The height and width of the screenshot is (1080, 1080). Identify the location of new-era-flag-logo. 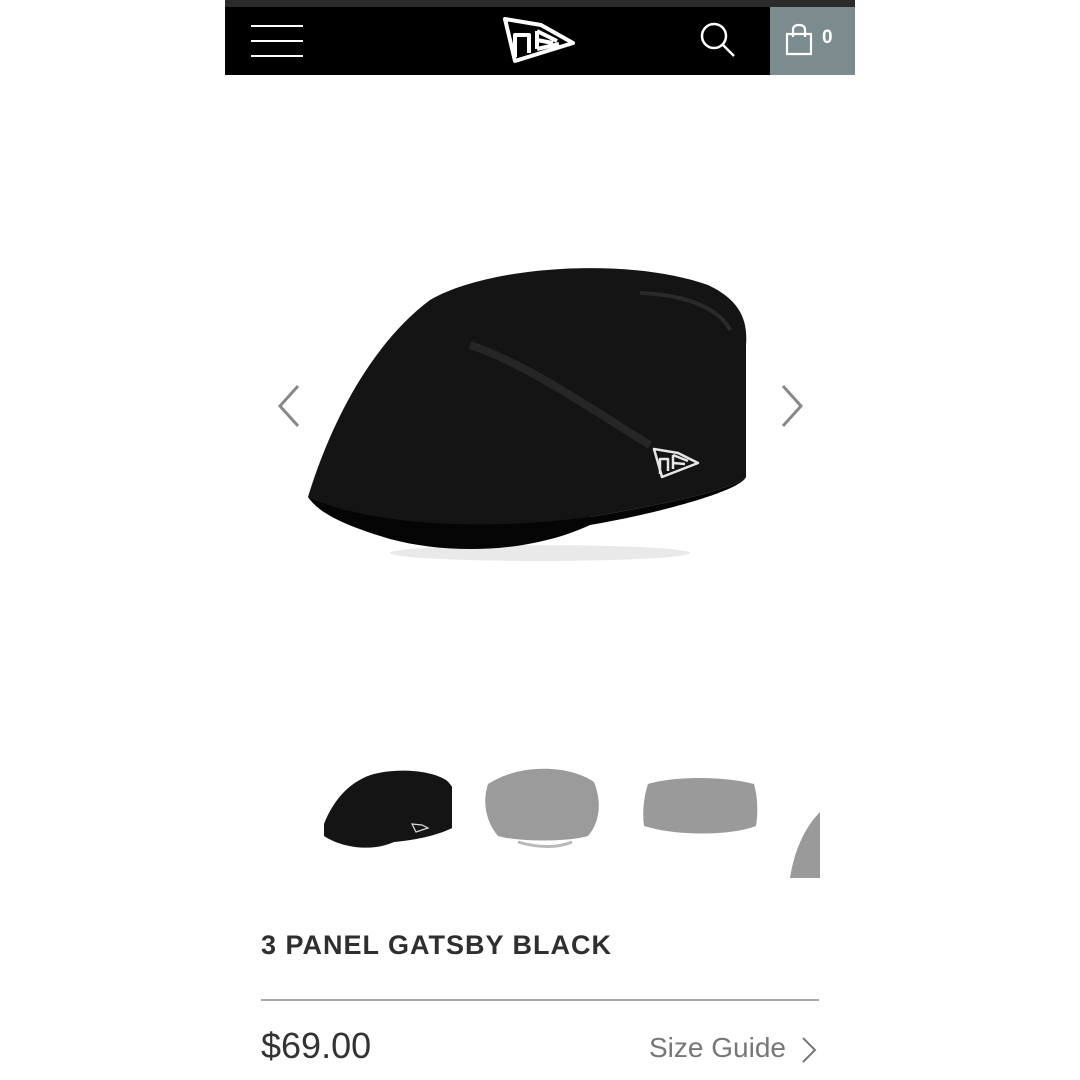
(539, 40).